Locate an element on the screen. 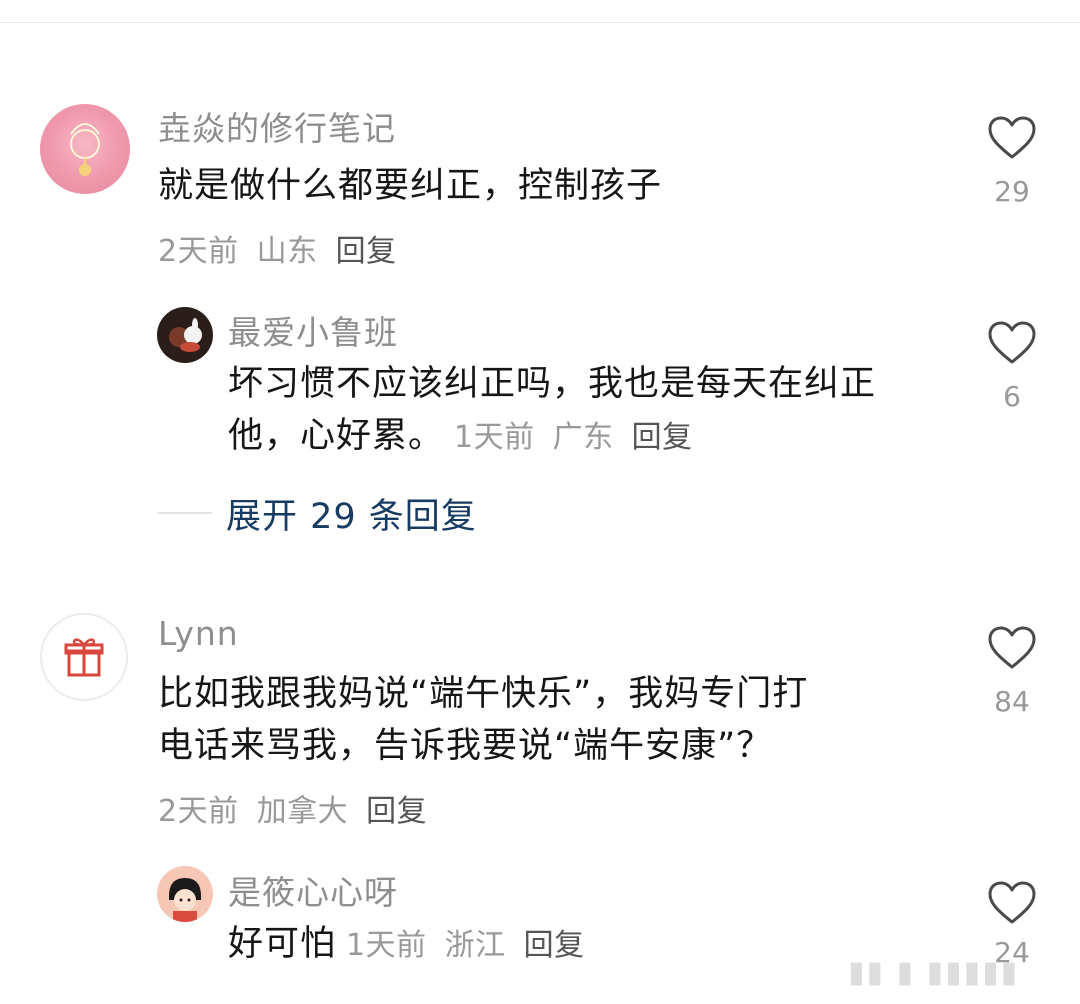  avatar-character-icon is located at coordinates (185, 335).